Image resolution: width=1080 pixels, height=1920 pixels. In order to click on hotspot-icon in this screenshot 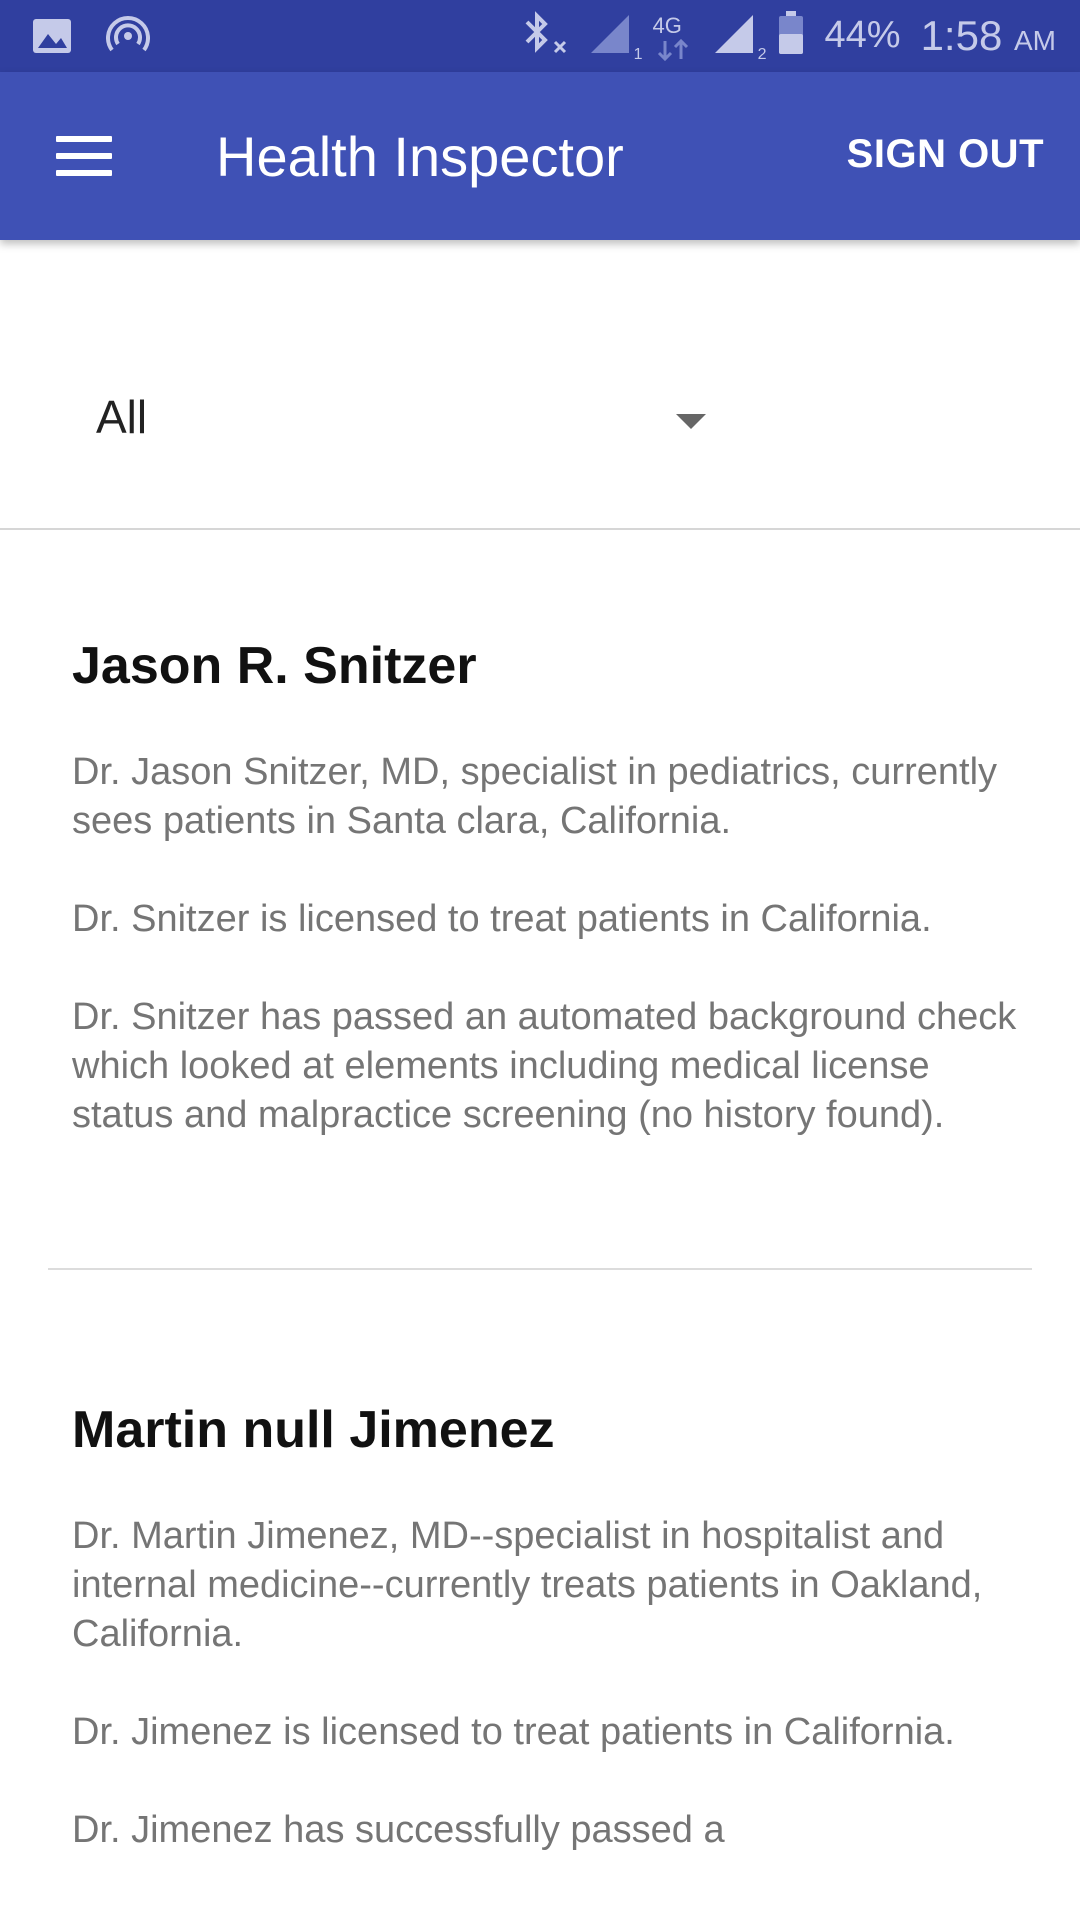, I will do `click(128, 38)`.